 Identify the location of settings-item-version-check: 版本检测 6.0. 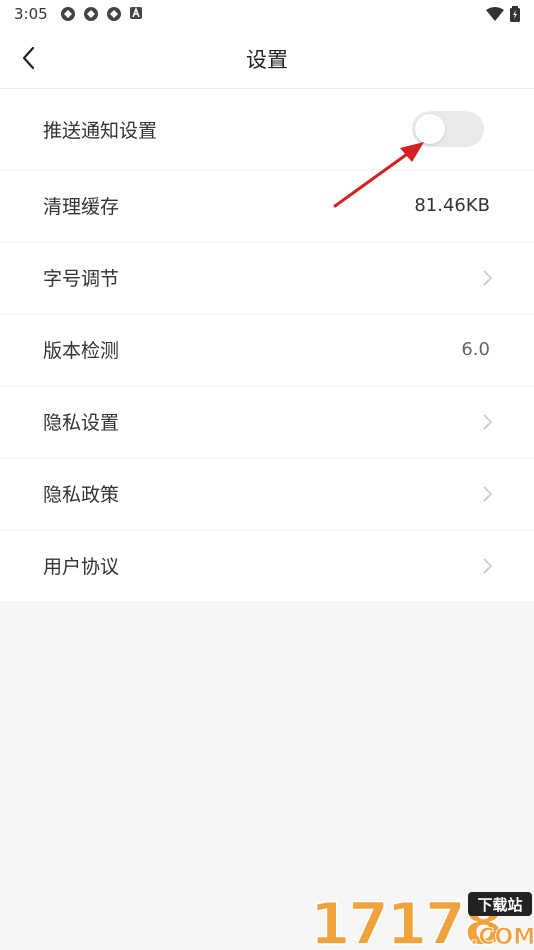
(267, 350).